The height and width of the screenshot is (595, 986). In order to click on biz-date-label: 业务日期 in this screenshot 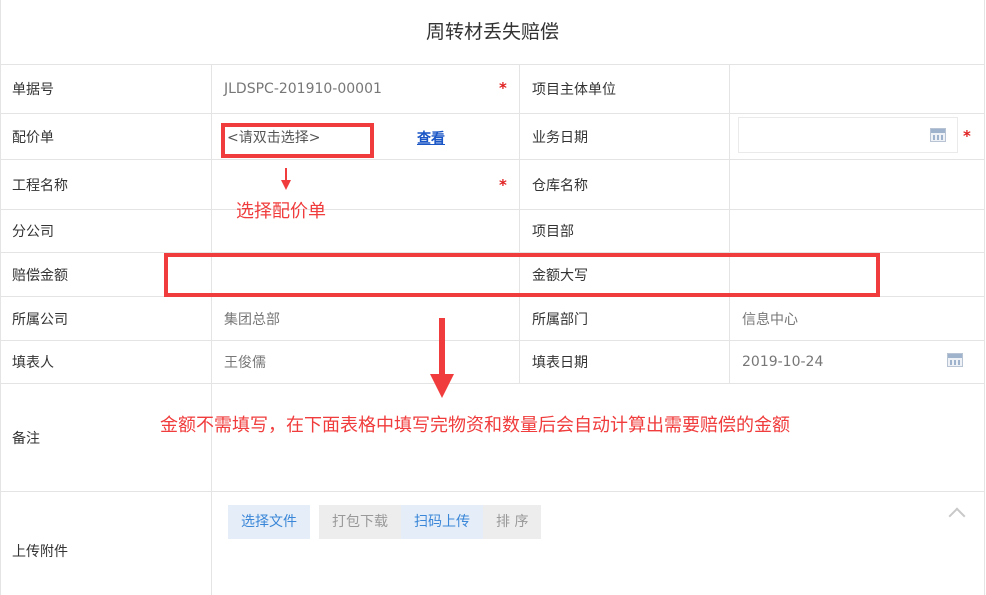, I will do `click(625, 136)`.